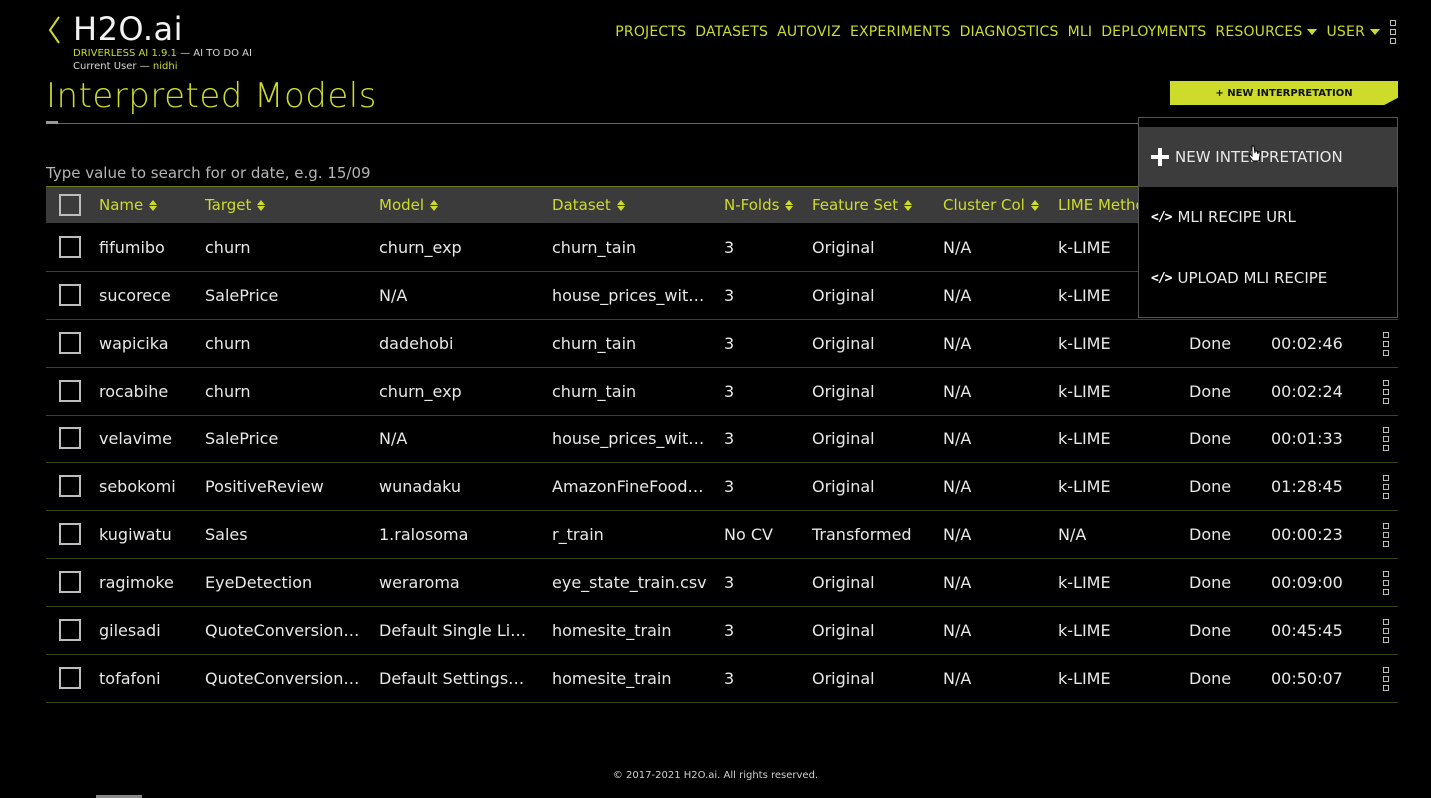 The height and width of the screenshot is (798, 1431). What do you see at coordinates (1268, 278) in the screenshot?
I see `menu-item-upload-mli-recipe: </> UPLOAD MLI RECIPE` at bounding box center [1268, 278].